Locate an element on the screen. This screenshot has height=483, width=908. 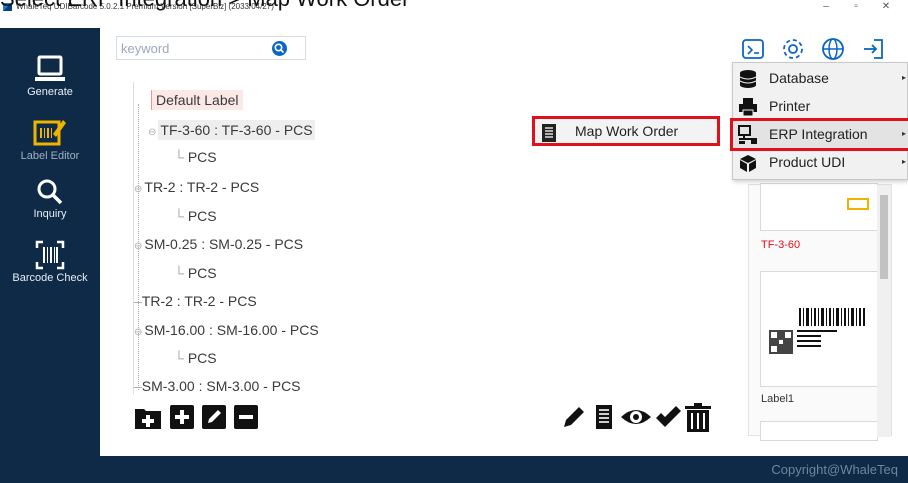
label-thumbnail-list: TF-3-60 Label1 is located at coordinates (820, 312).